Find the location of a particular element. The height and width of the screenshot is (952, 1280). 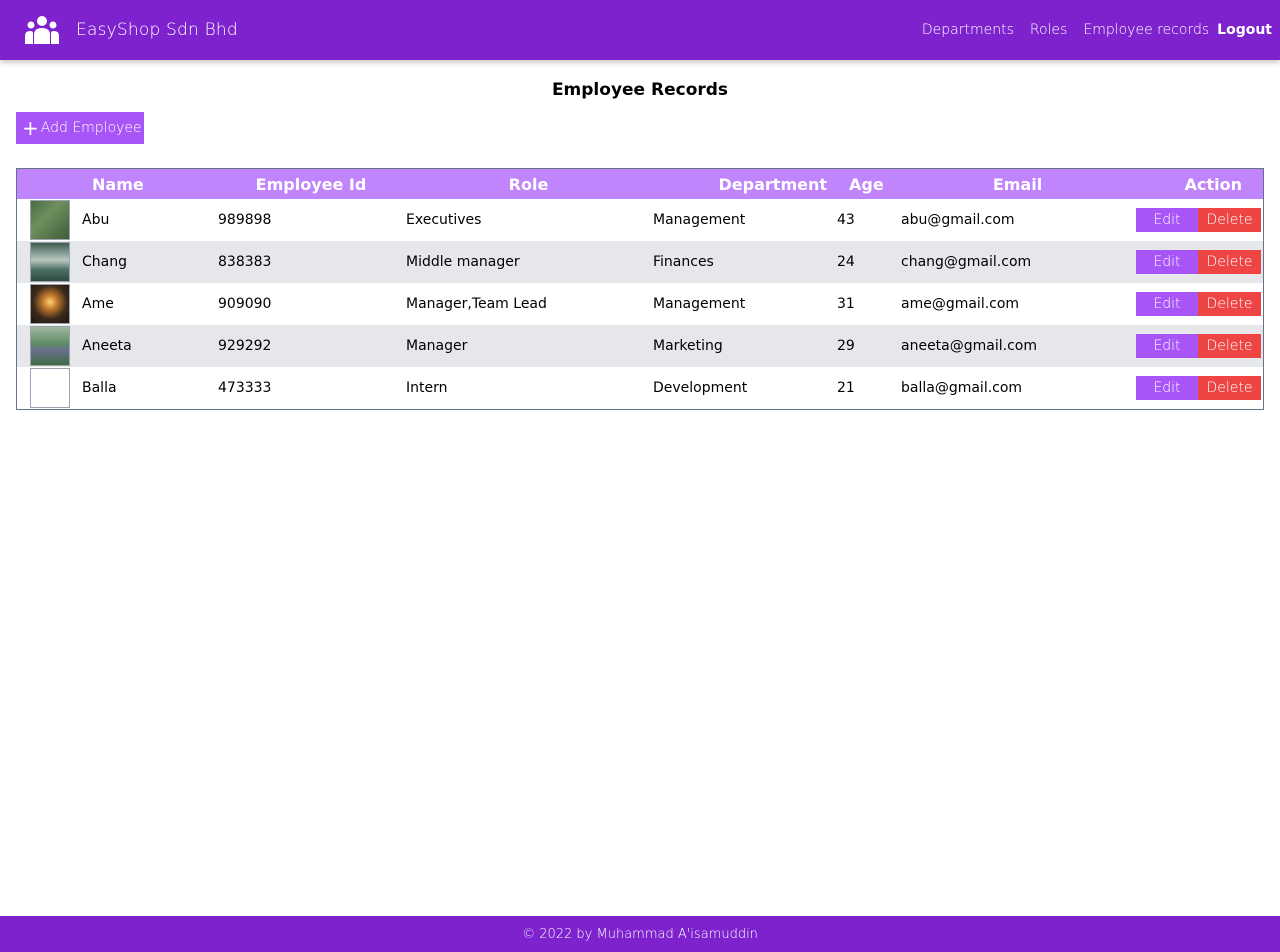

footer-text: © 2022 by Muhammad A'isamuddin is located at coordinates (640, 934).